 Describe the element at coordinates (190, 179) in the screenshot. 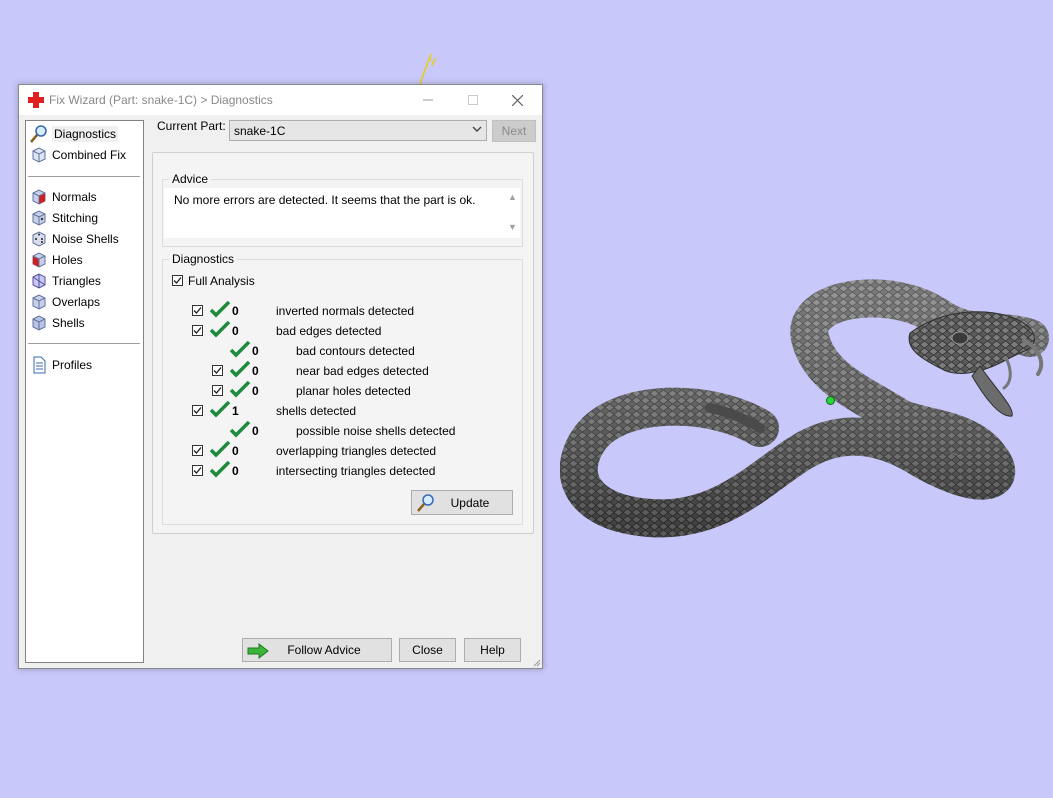

I see `advice-title: Advice` at that location.